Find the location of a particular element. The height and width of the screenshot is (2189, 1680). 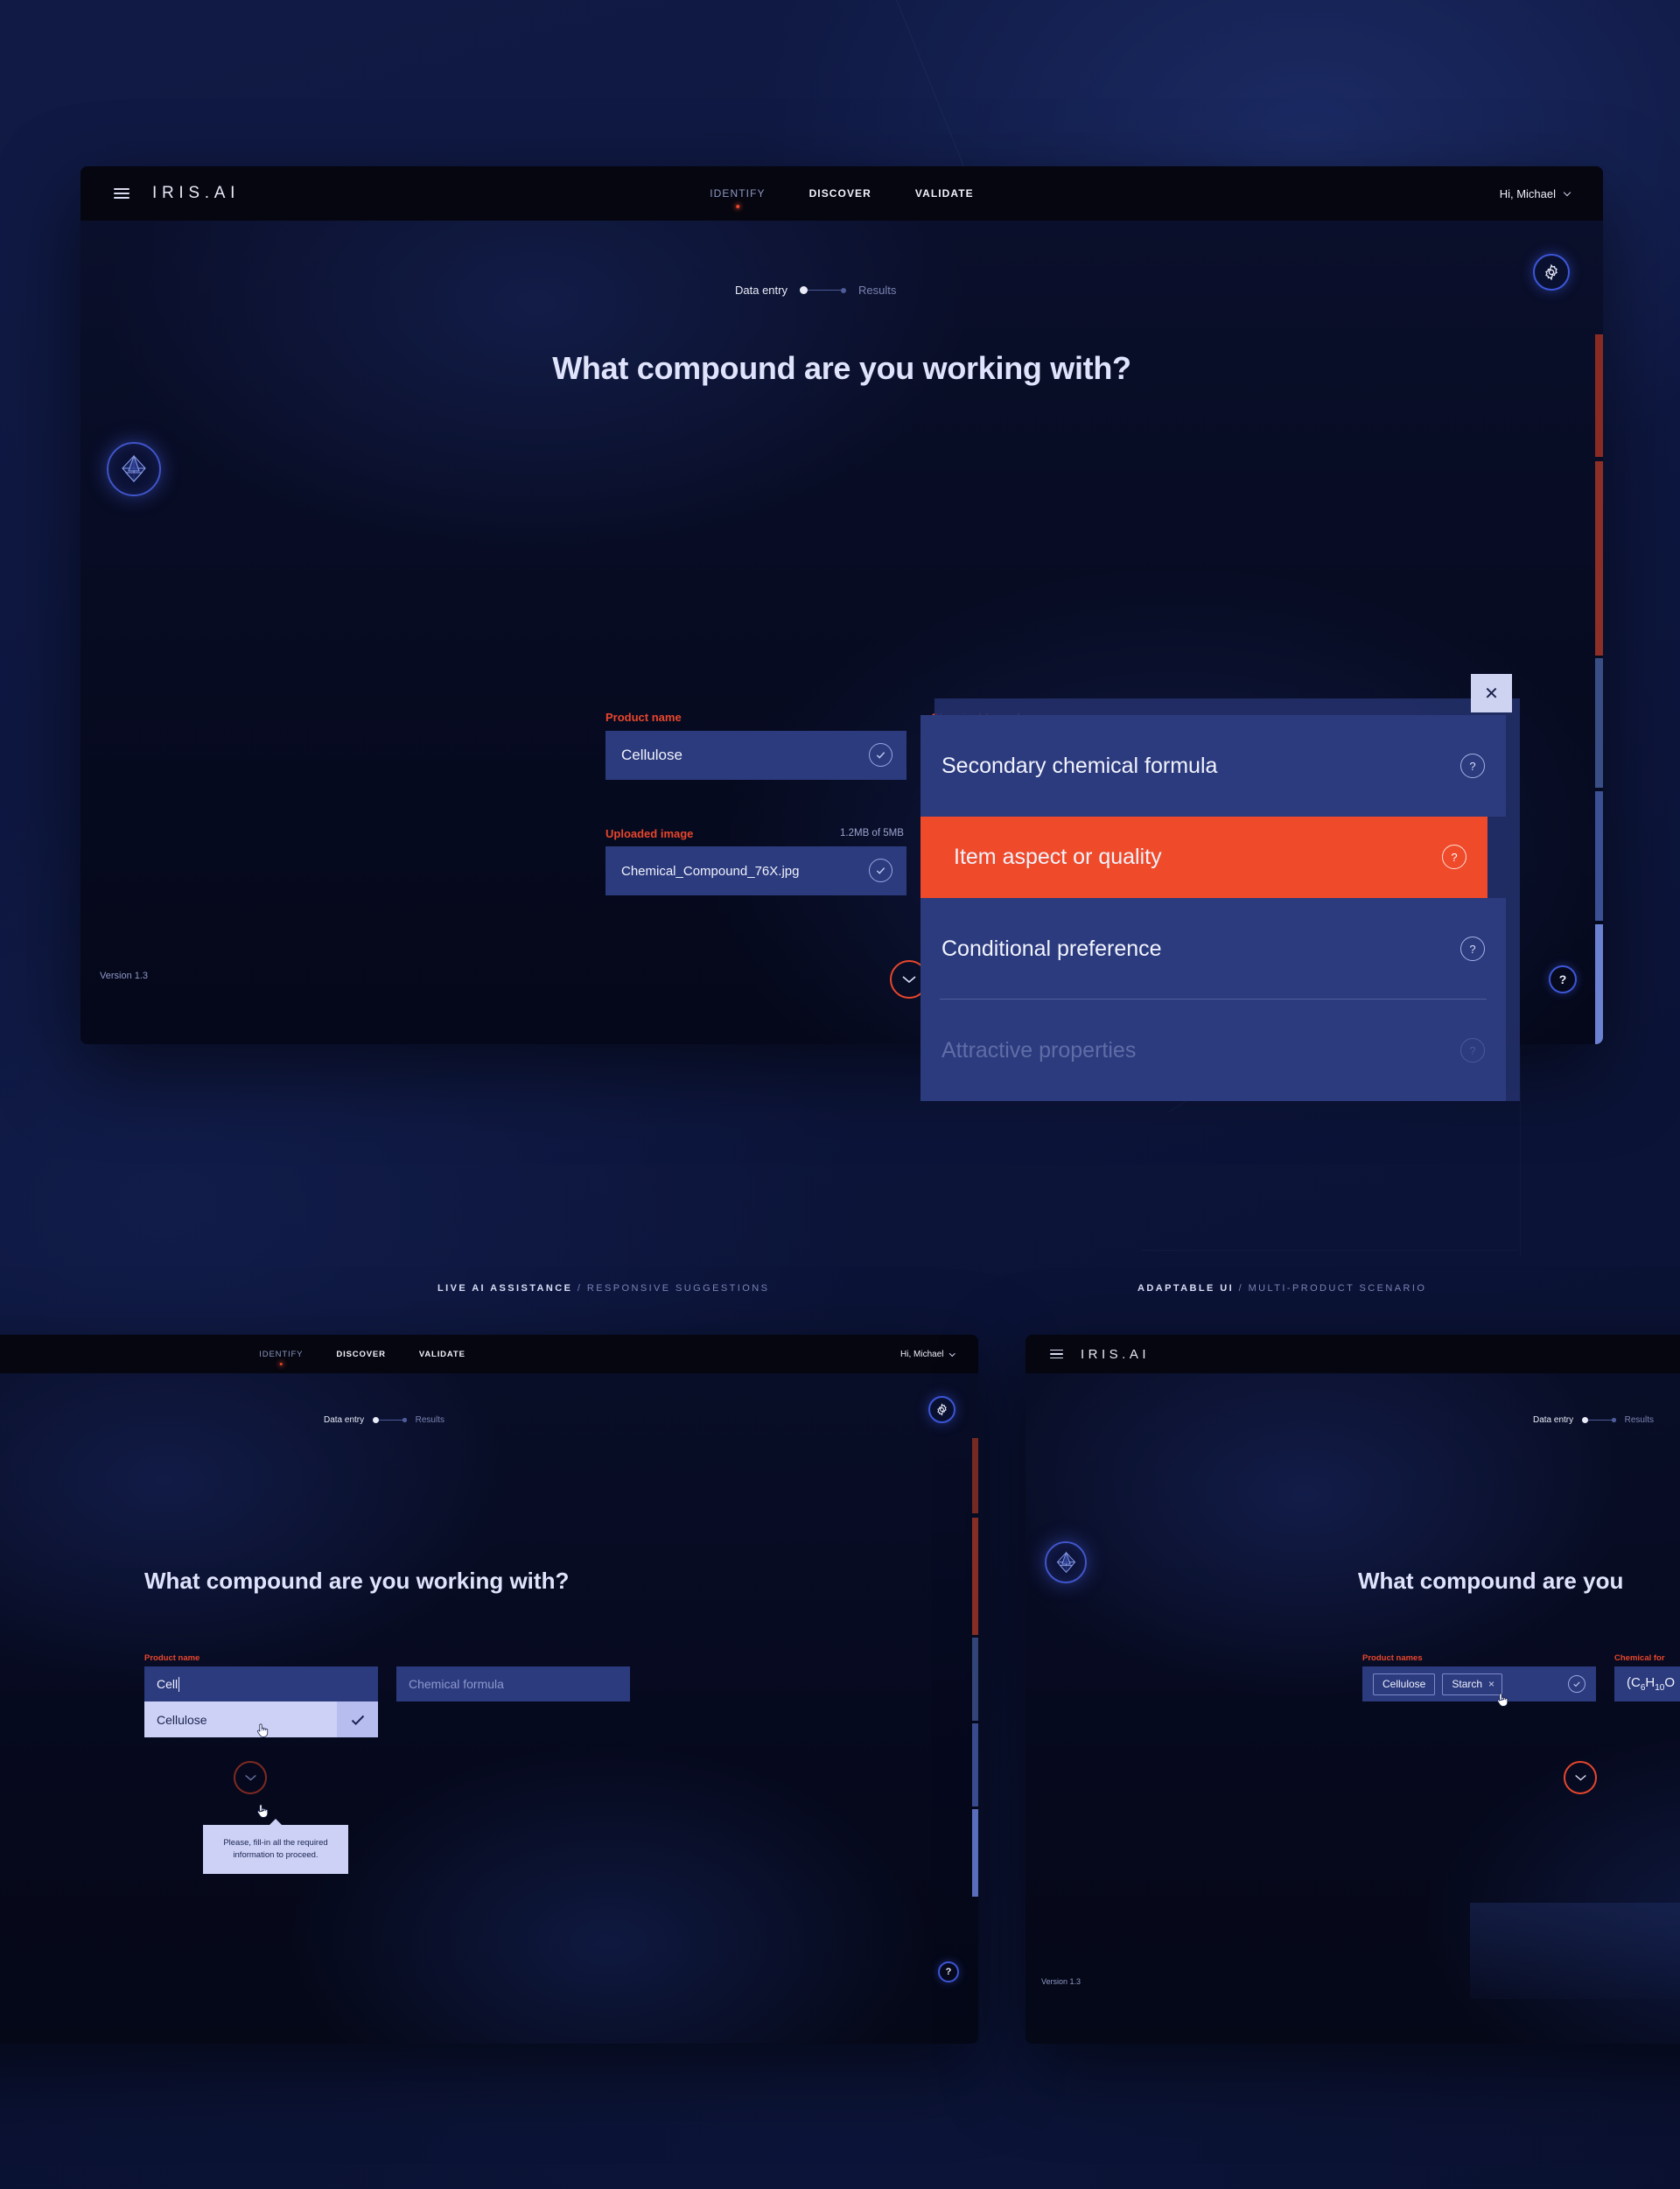

stepper: Data entry Results is located at coordinates (384, 1420).